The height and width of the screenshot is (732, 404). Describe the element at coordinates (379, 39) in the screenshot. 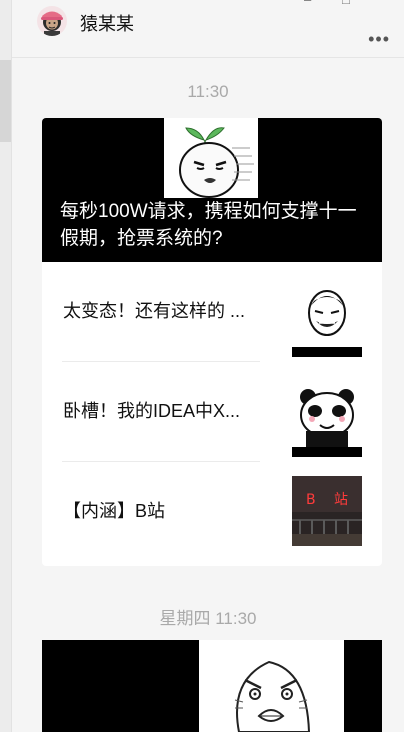

I see `more-dots-icon: •••` at that location.